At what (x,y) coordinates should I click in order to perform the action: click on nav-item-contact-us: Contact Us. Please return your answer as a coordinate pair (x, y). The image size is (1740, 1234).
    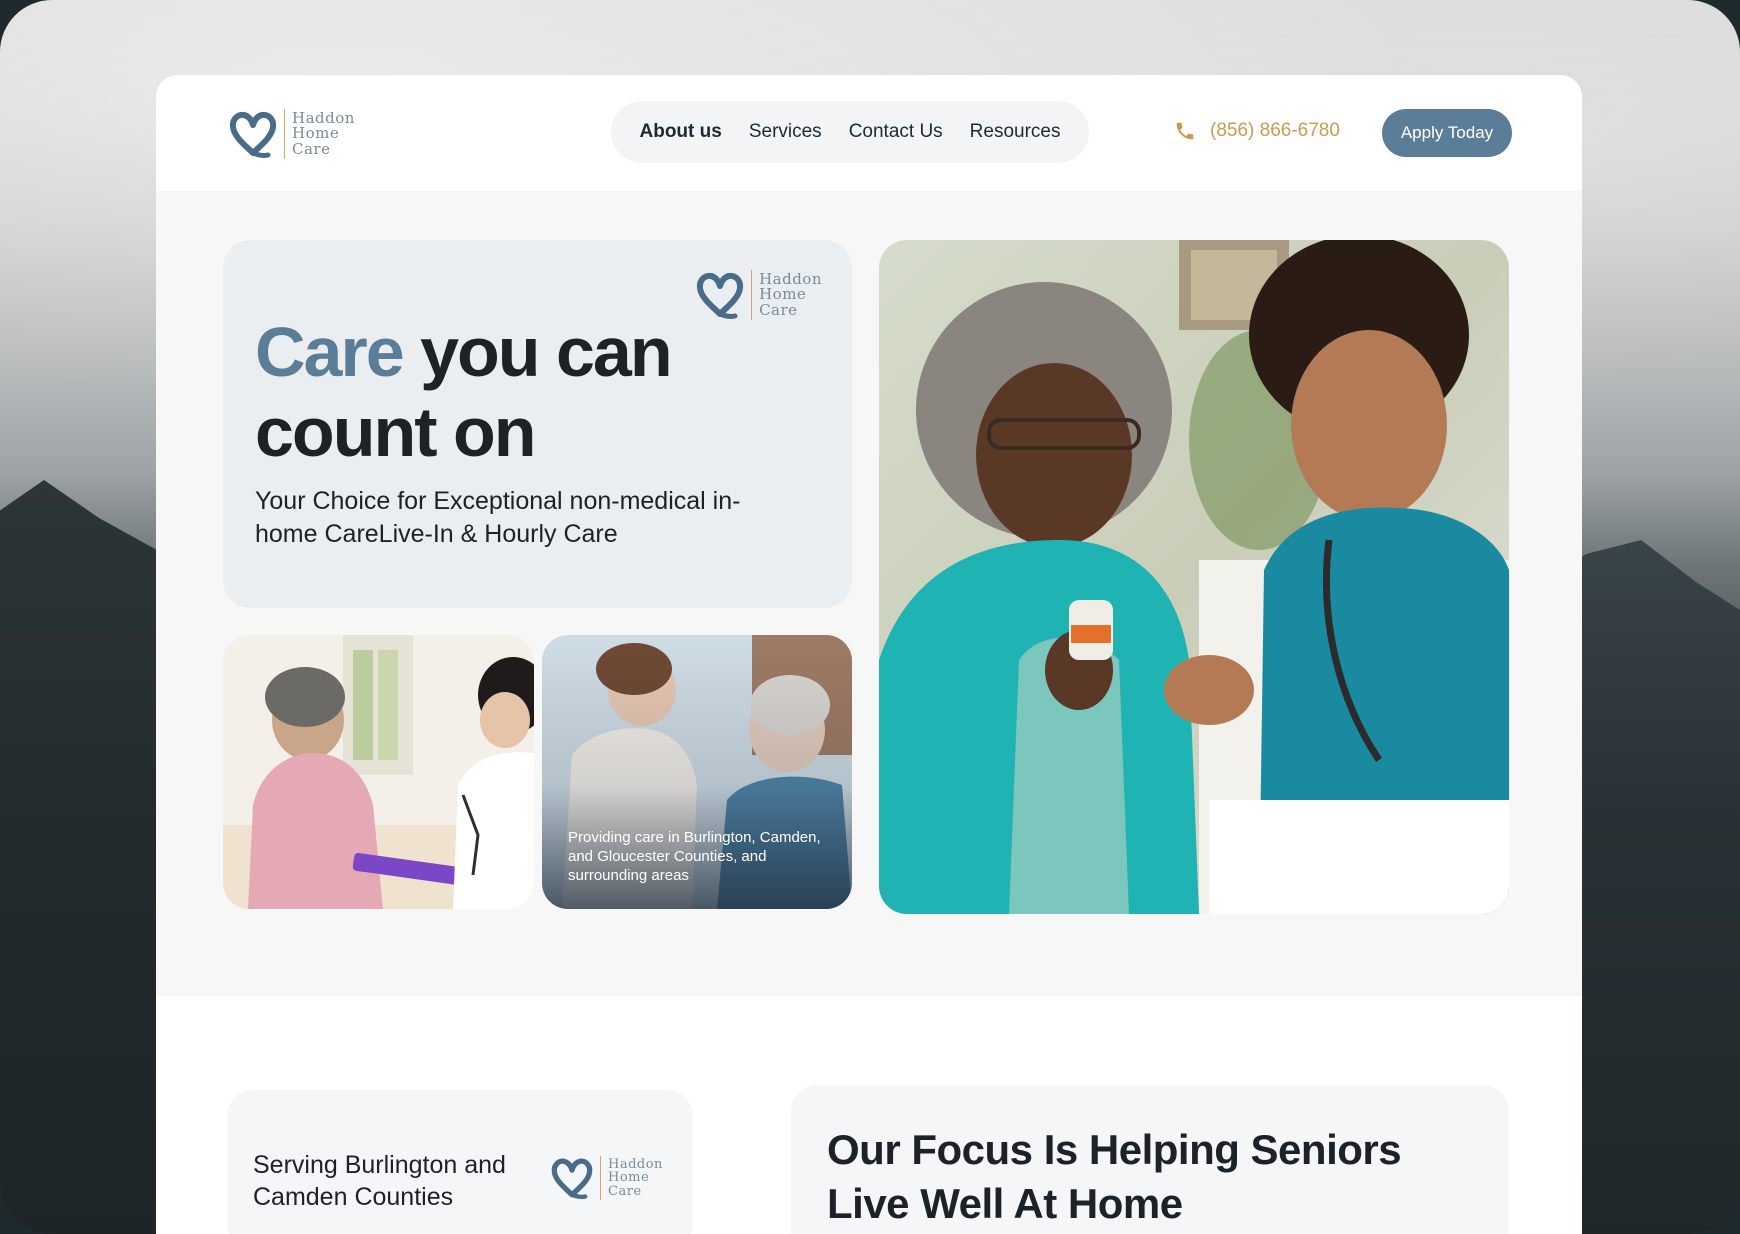
    Looking at the image, I should click on (896, 132).